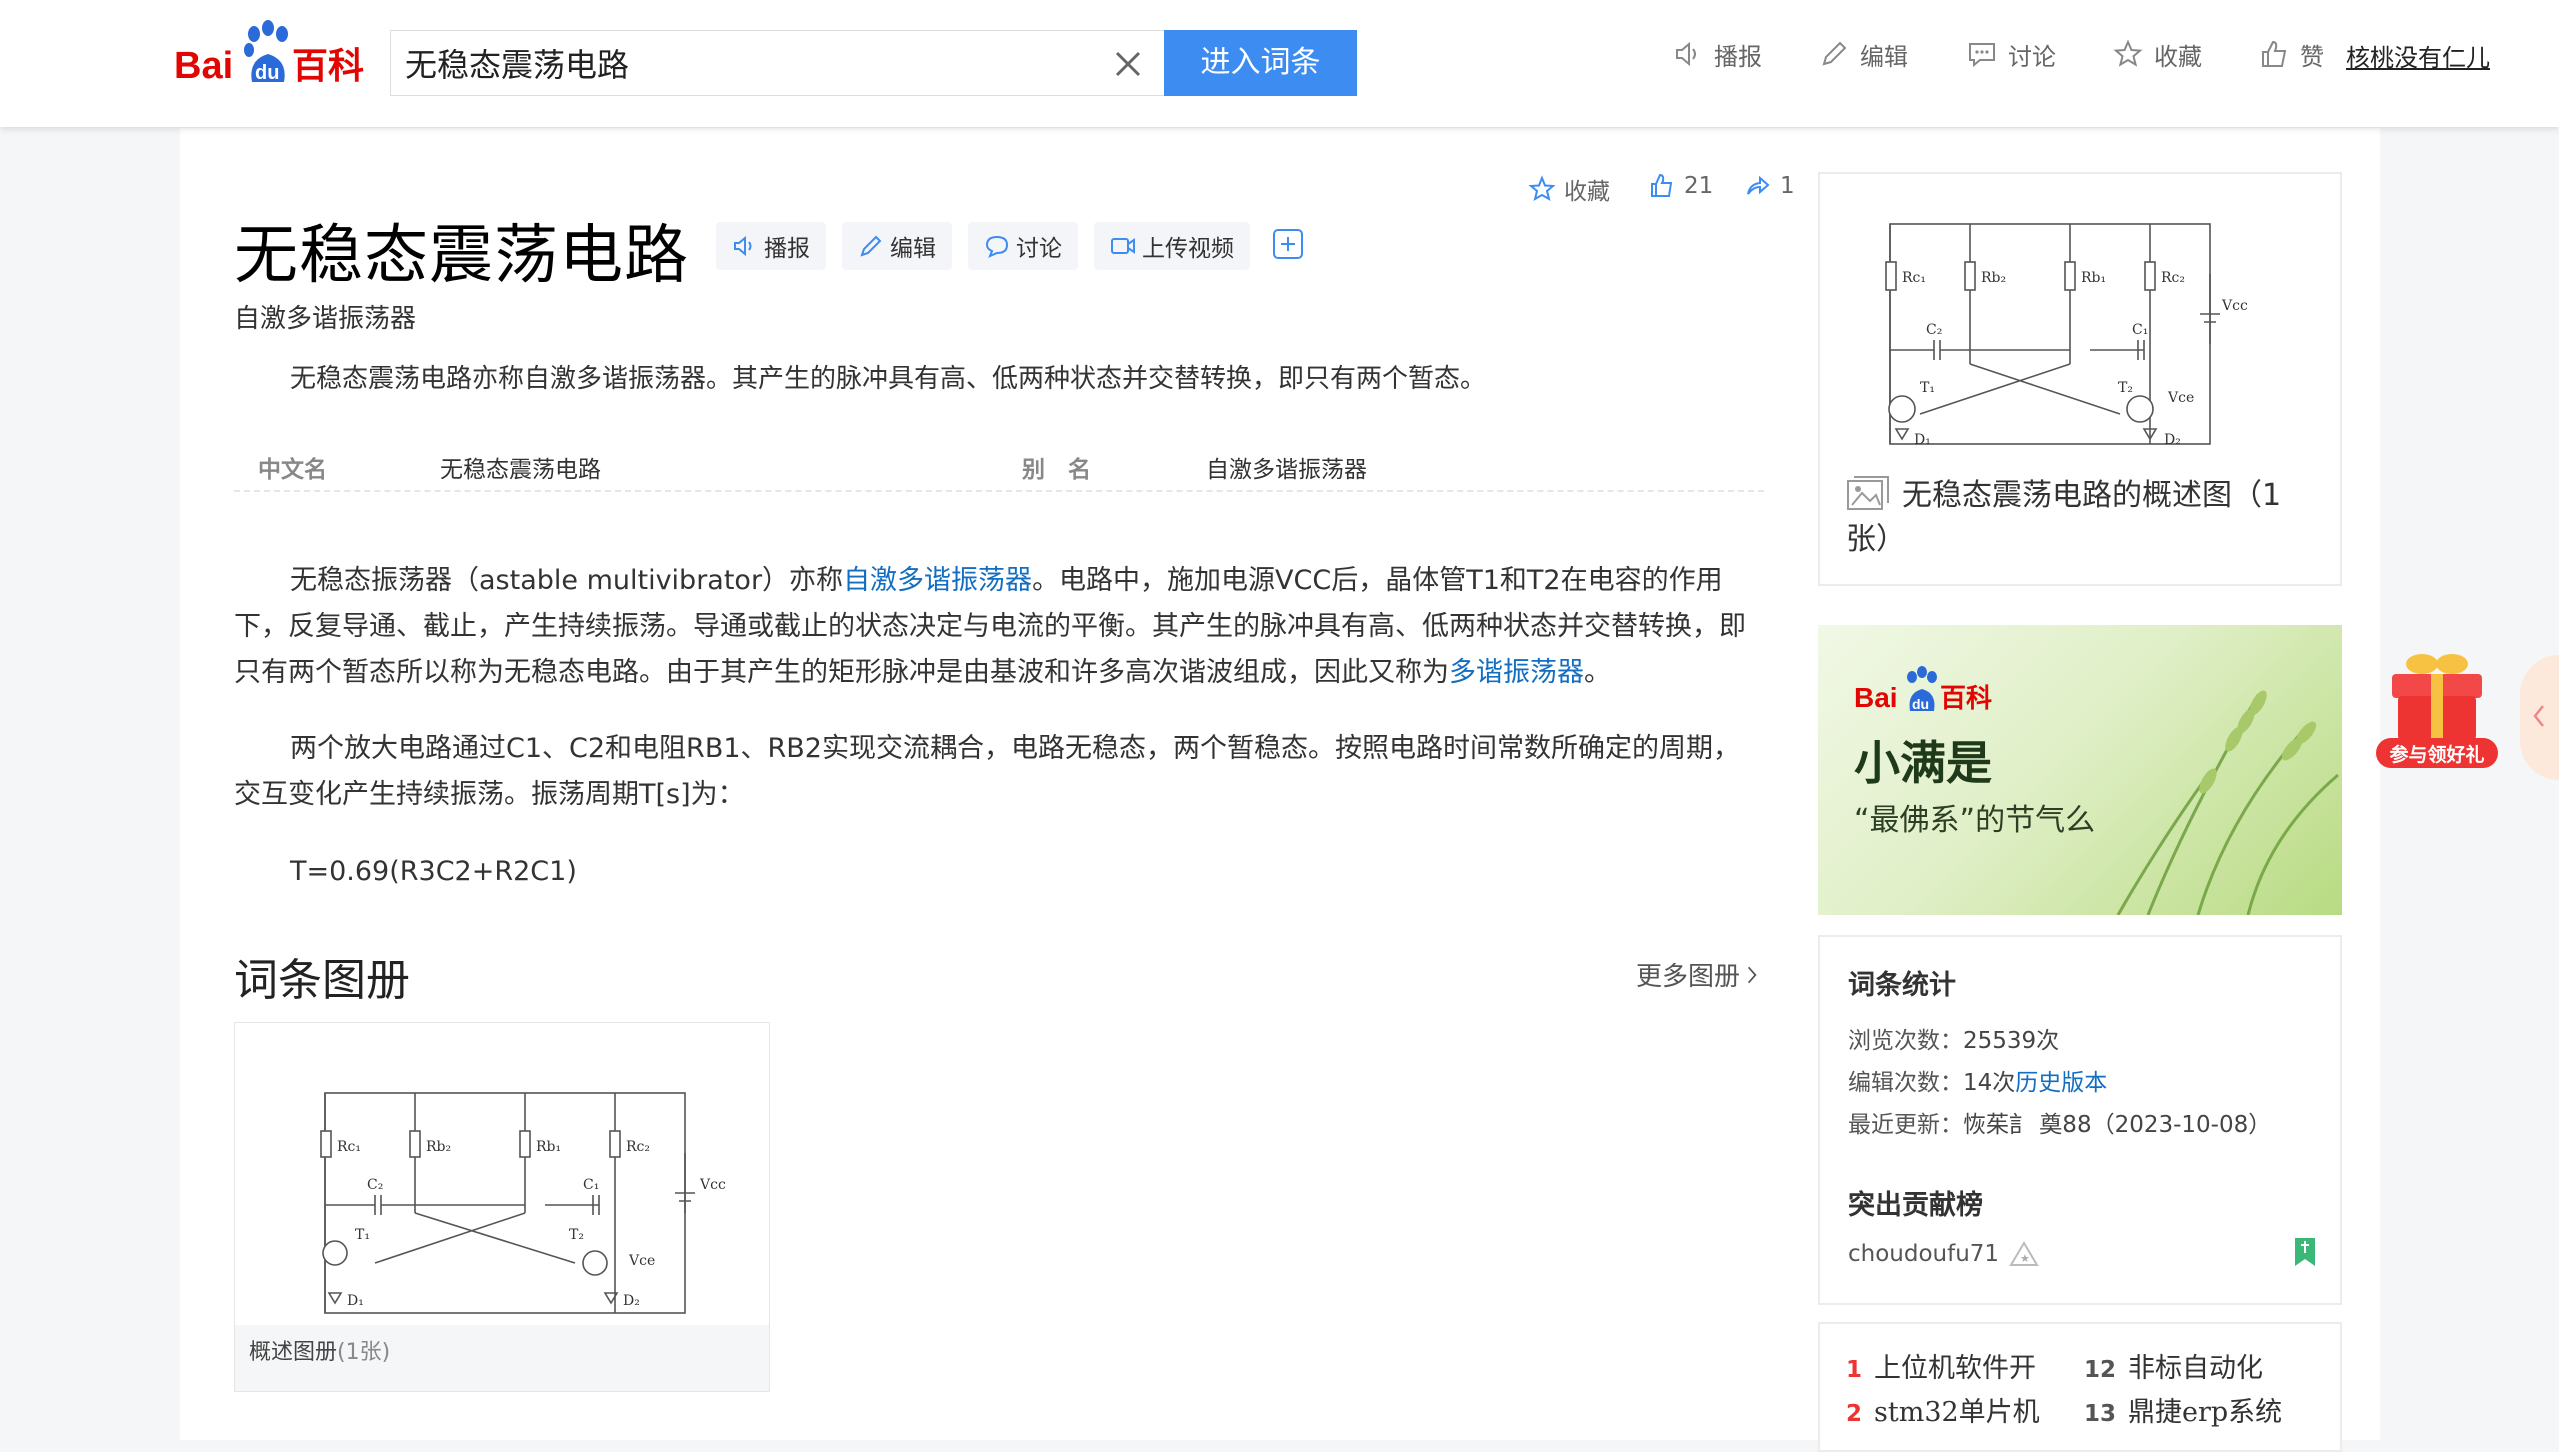  What do you see at coordinates (1188, 249) in the screenshot?
I see `upload-video-label: 上传视频` at bounding box center [1188, 249].